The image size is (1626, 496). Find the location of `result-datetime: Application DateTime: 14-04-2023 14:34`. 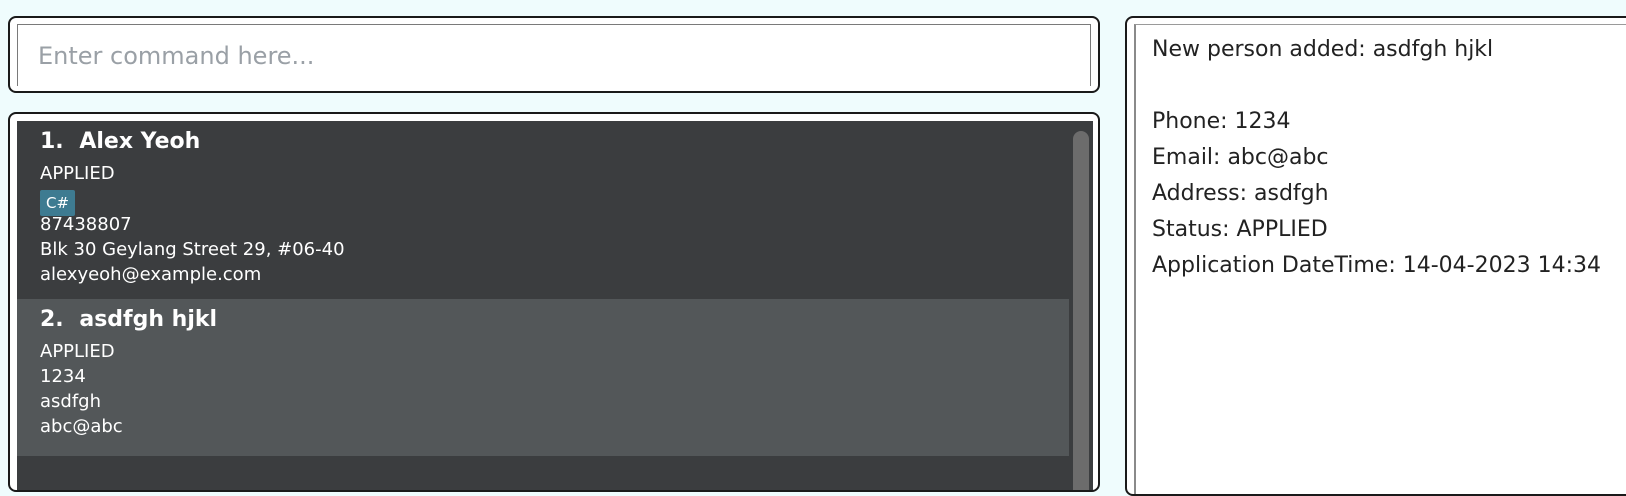

result-datetime: Application DateTime: 14-04-2023 14:34 is located at coordinates (1376, 265).